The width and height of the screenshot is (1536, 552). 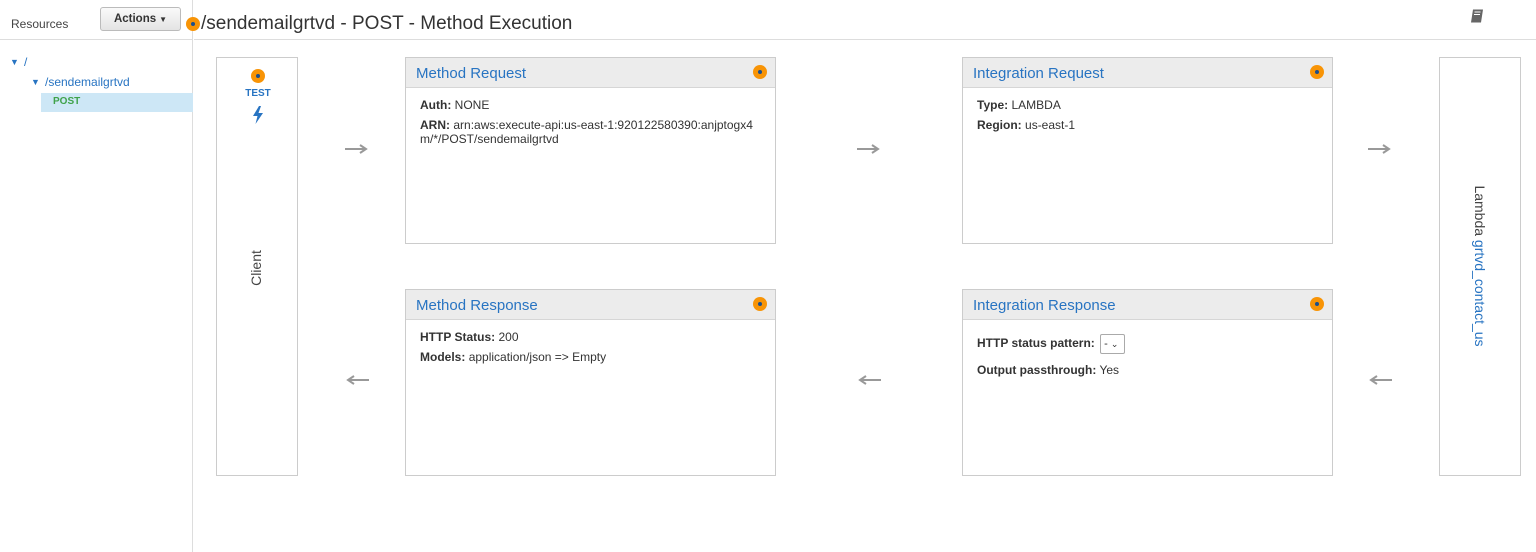 What do you see at coordinates (1147, 73) in the screenshot?
I see `integration-request-header: Integration Request` at bounding box center [1147, 73].